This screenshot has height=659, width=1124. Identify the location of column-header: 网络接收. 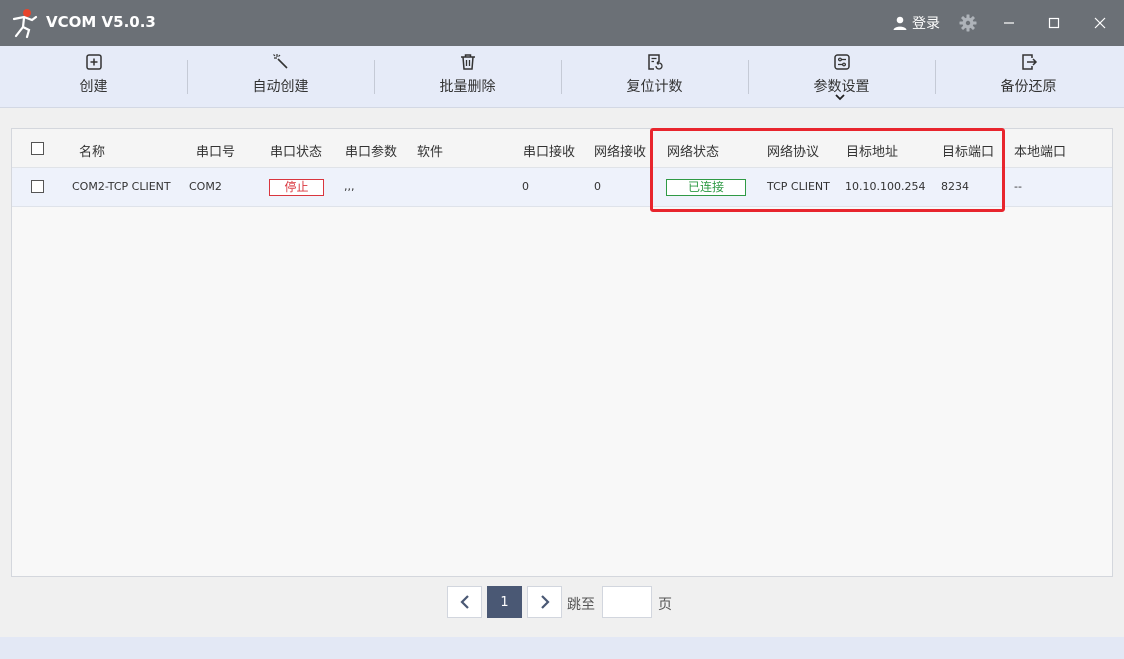
(620, 150).